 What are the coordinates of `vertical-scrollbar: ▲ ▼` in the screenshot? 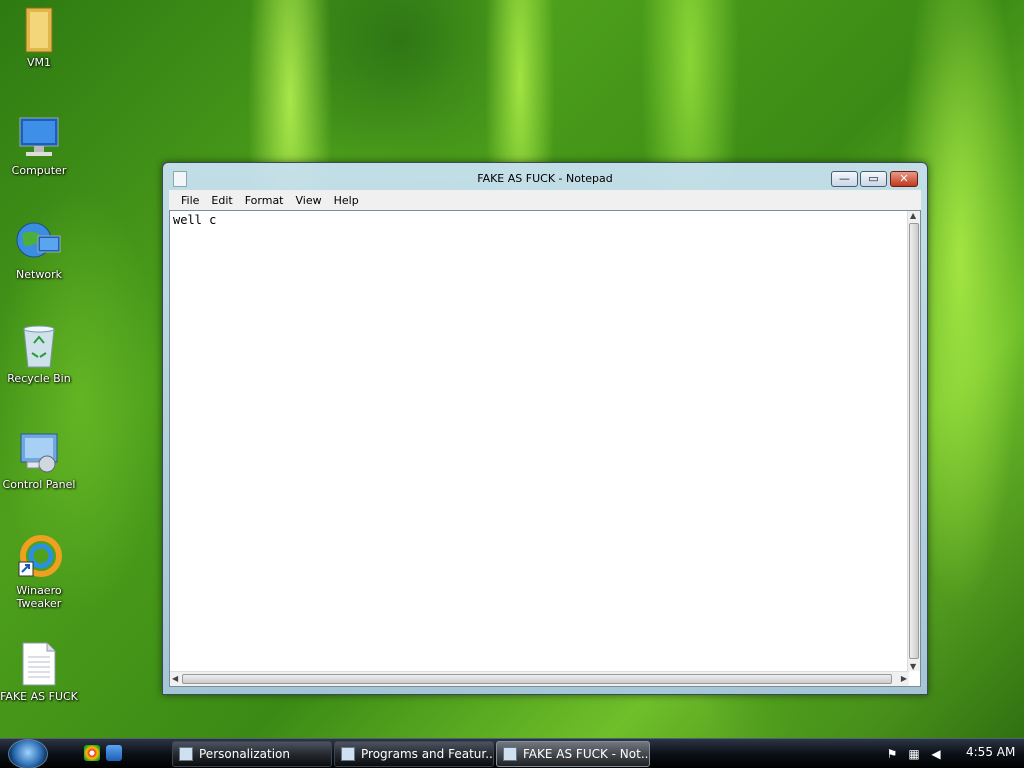 It's located at (913, 441).